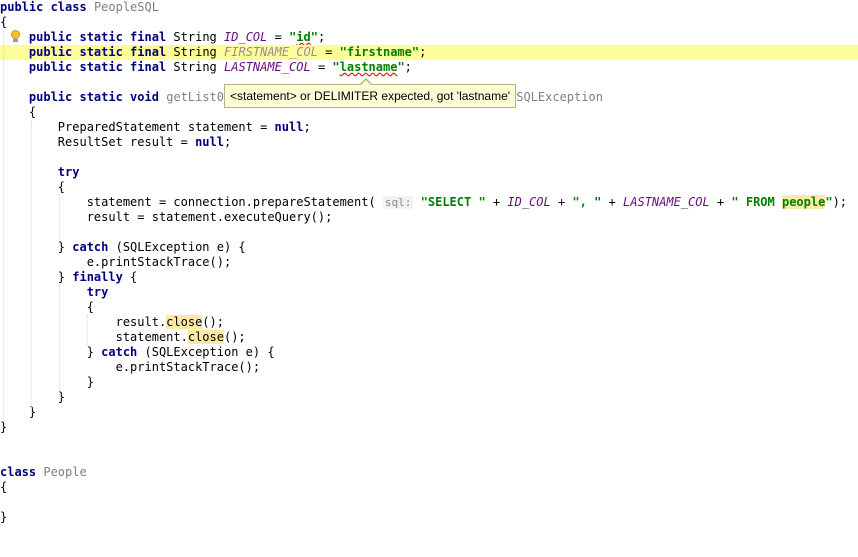 Image resolution: width=858 pixels, height=557 pixels. Describe the element at coordinates (234, 202) in the screenshot. I see `statement-call: statement = connection.prepareStatement(` at that location.